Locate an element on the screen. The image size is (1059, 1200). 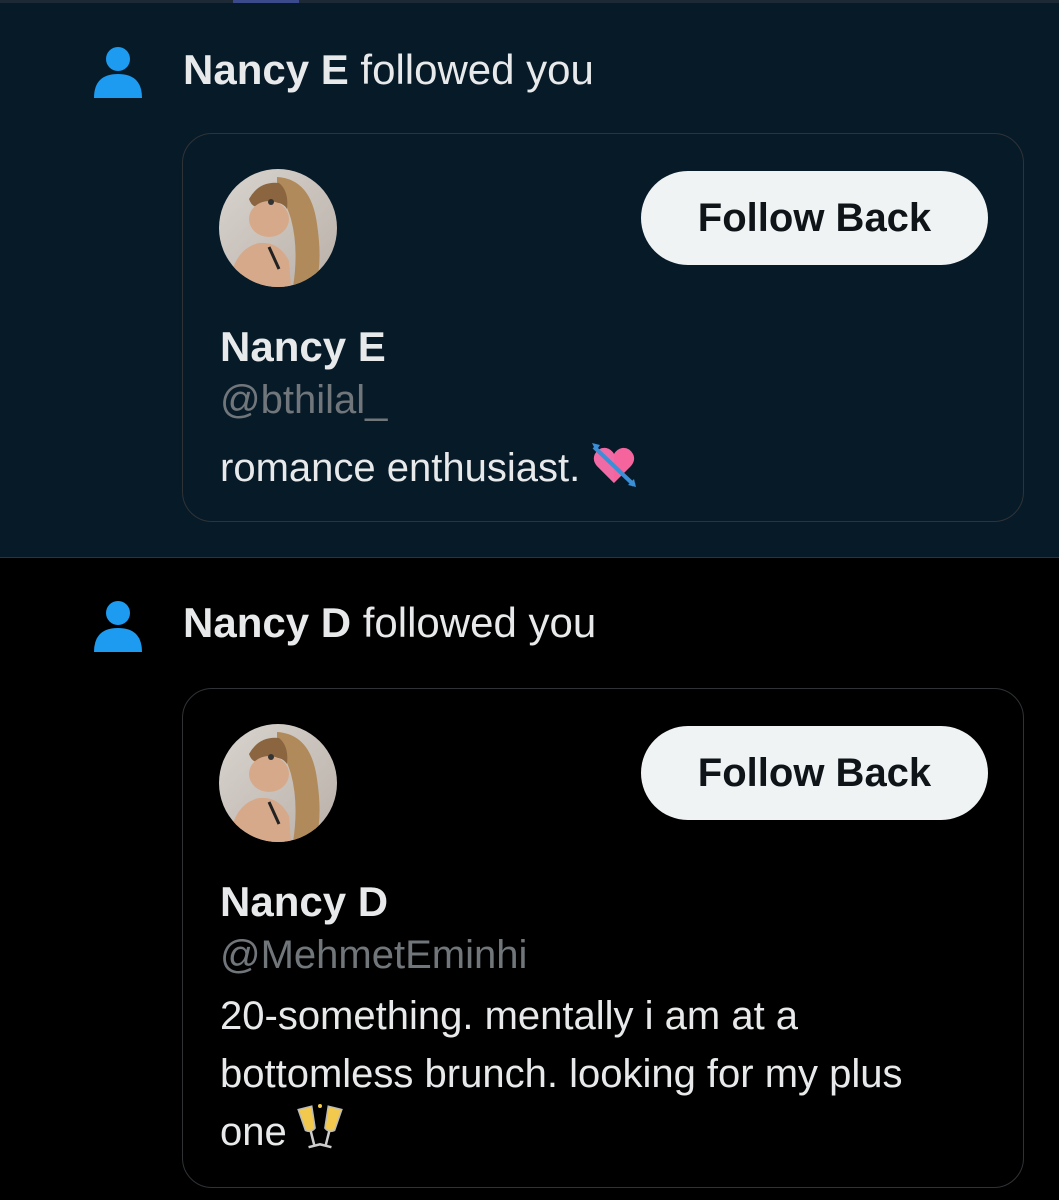
display-name: Nancy E is located at coordinates (303, 347).